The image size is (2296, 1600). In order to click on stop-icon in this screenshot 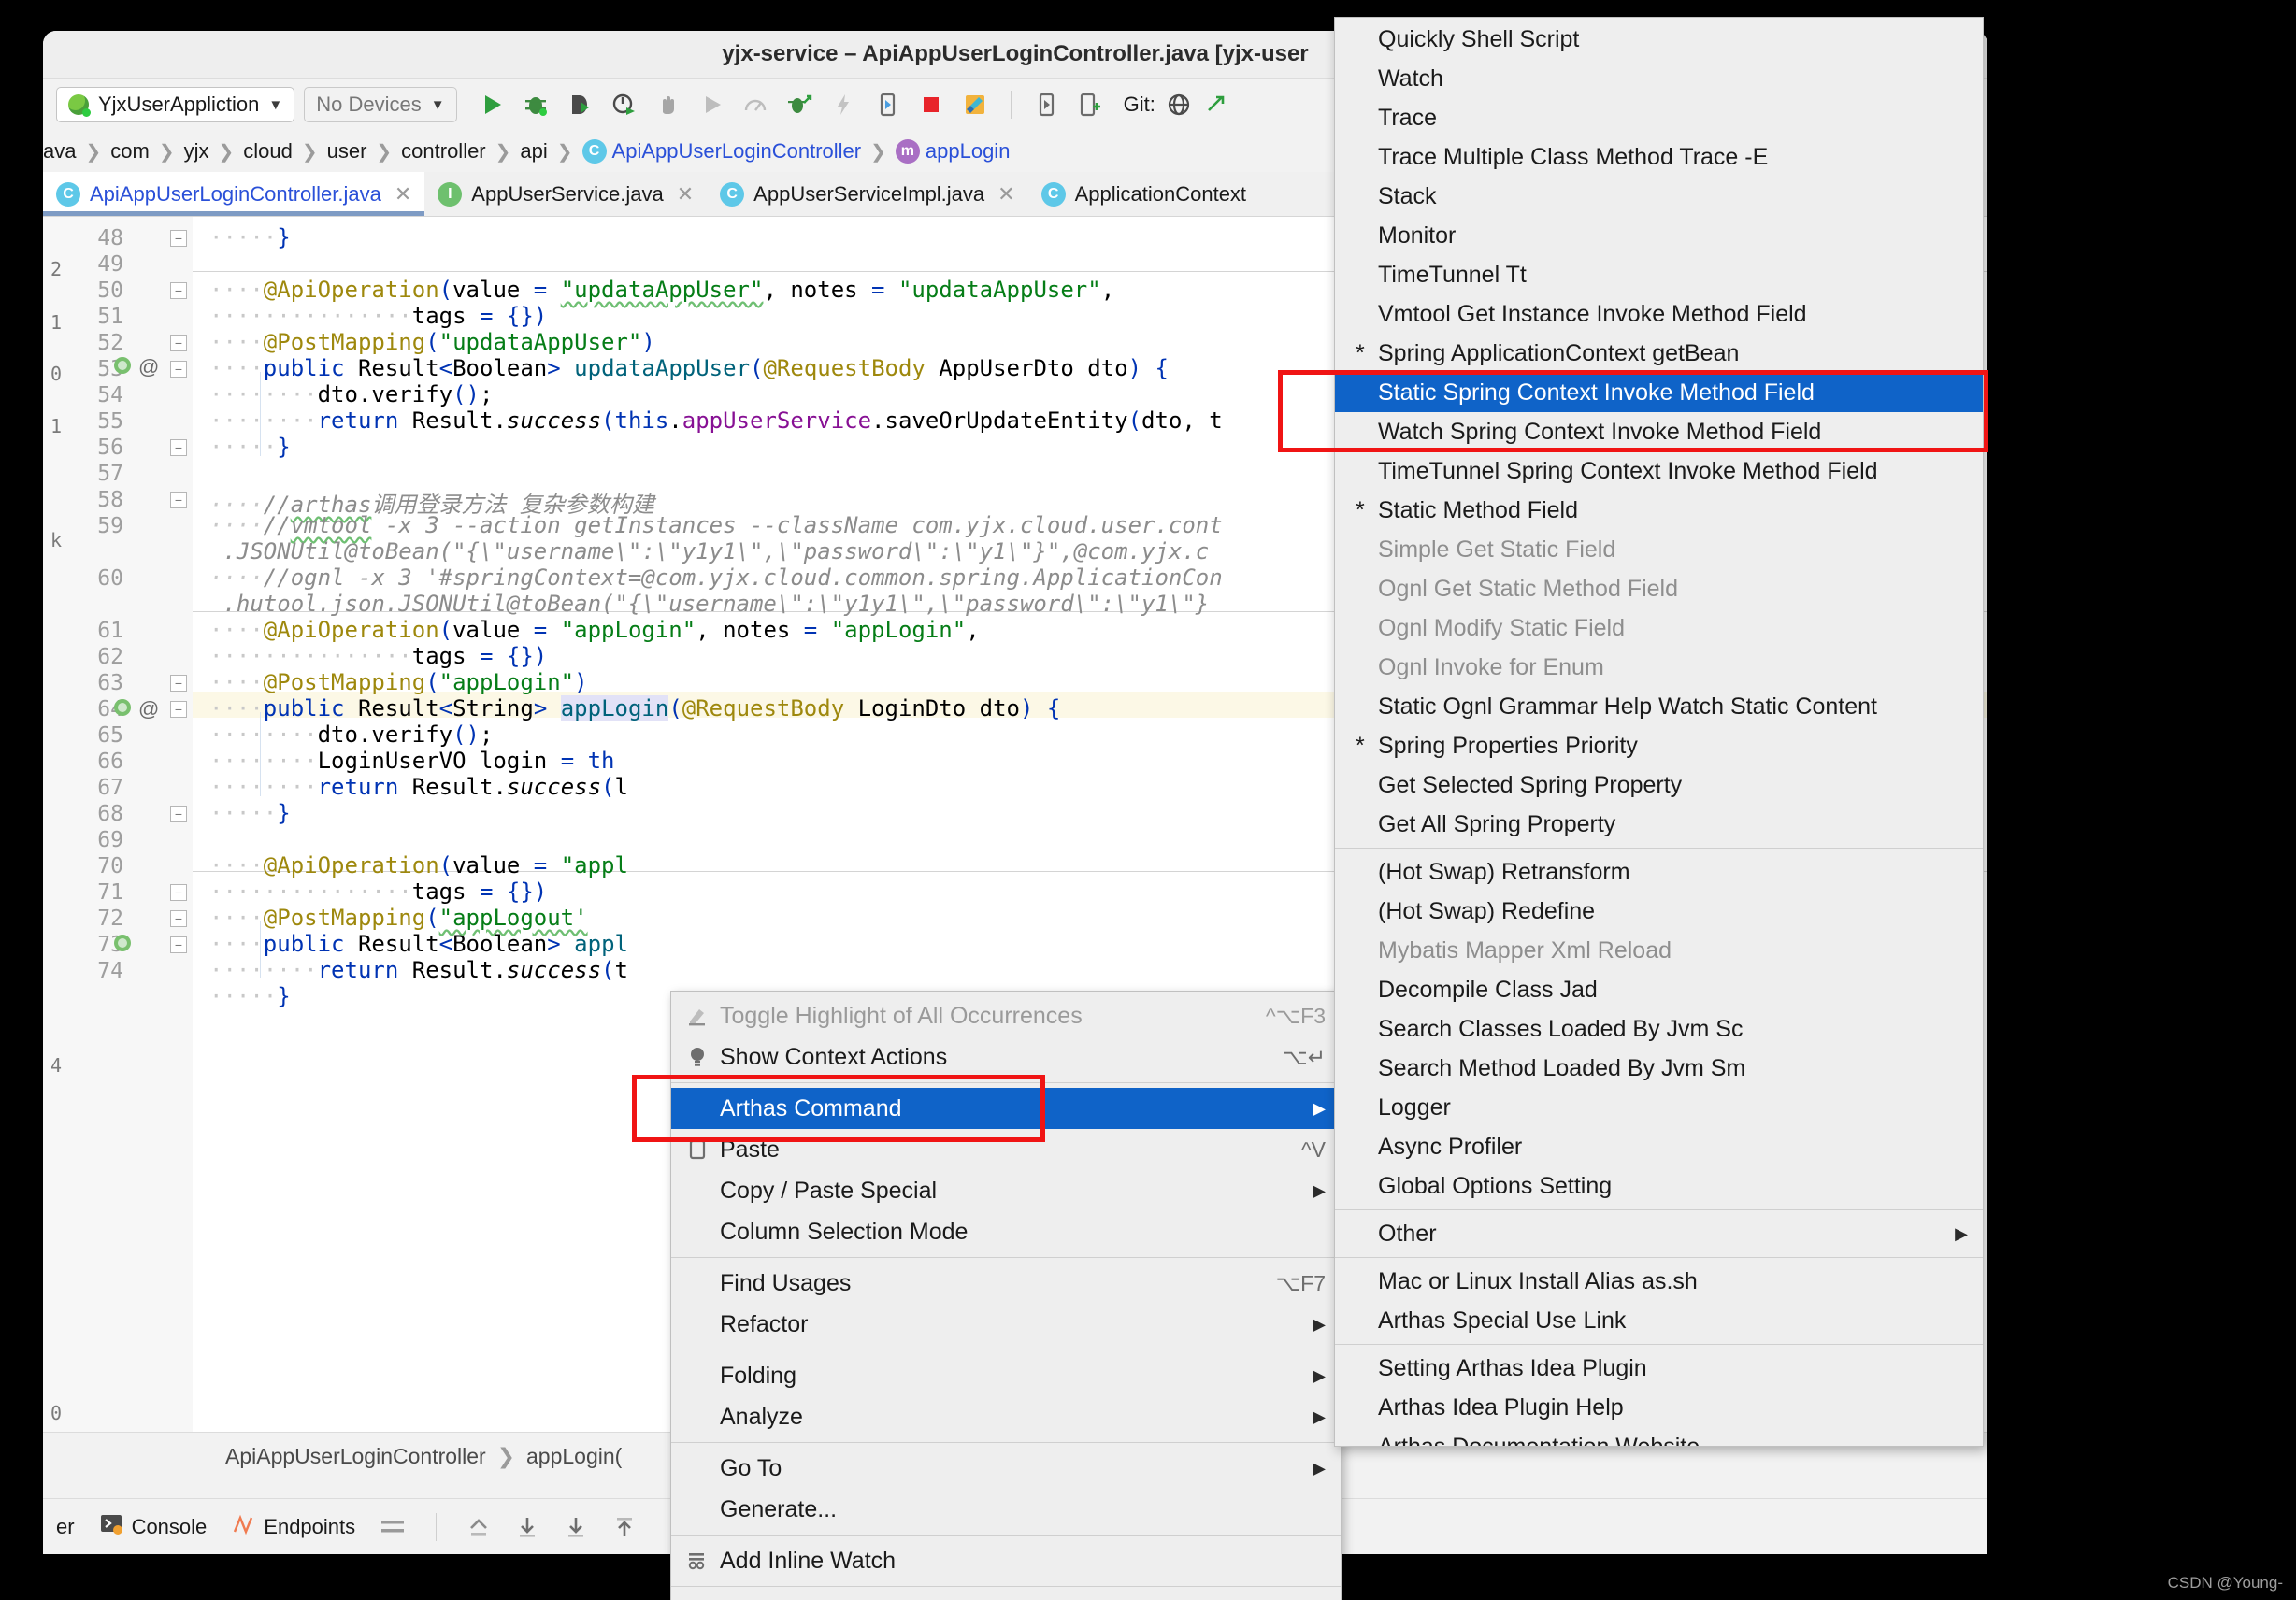, I will do `click(931, 105)`.